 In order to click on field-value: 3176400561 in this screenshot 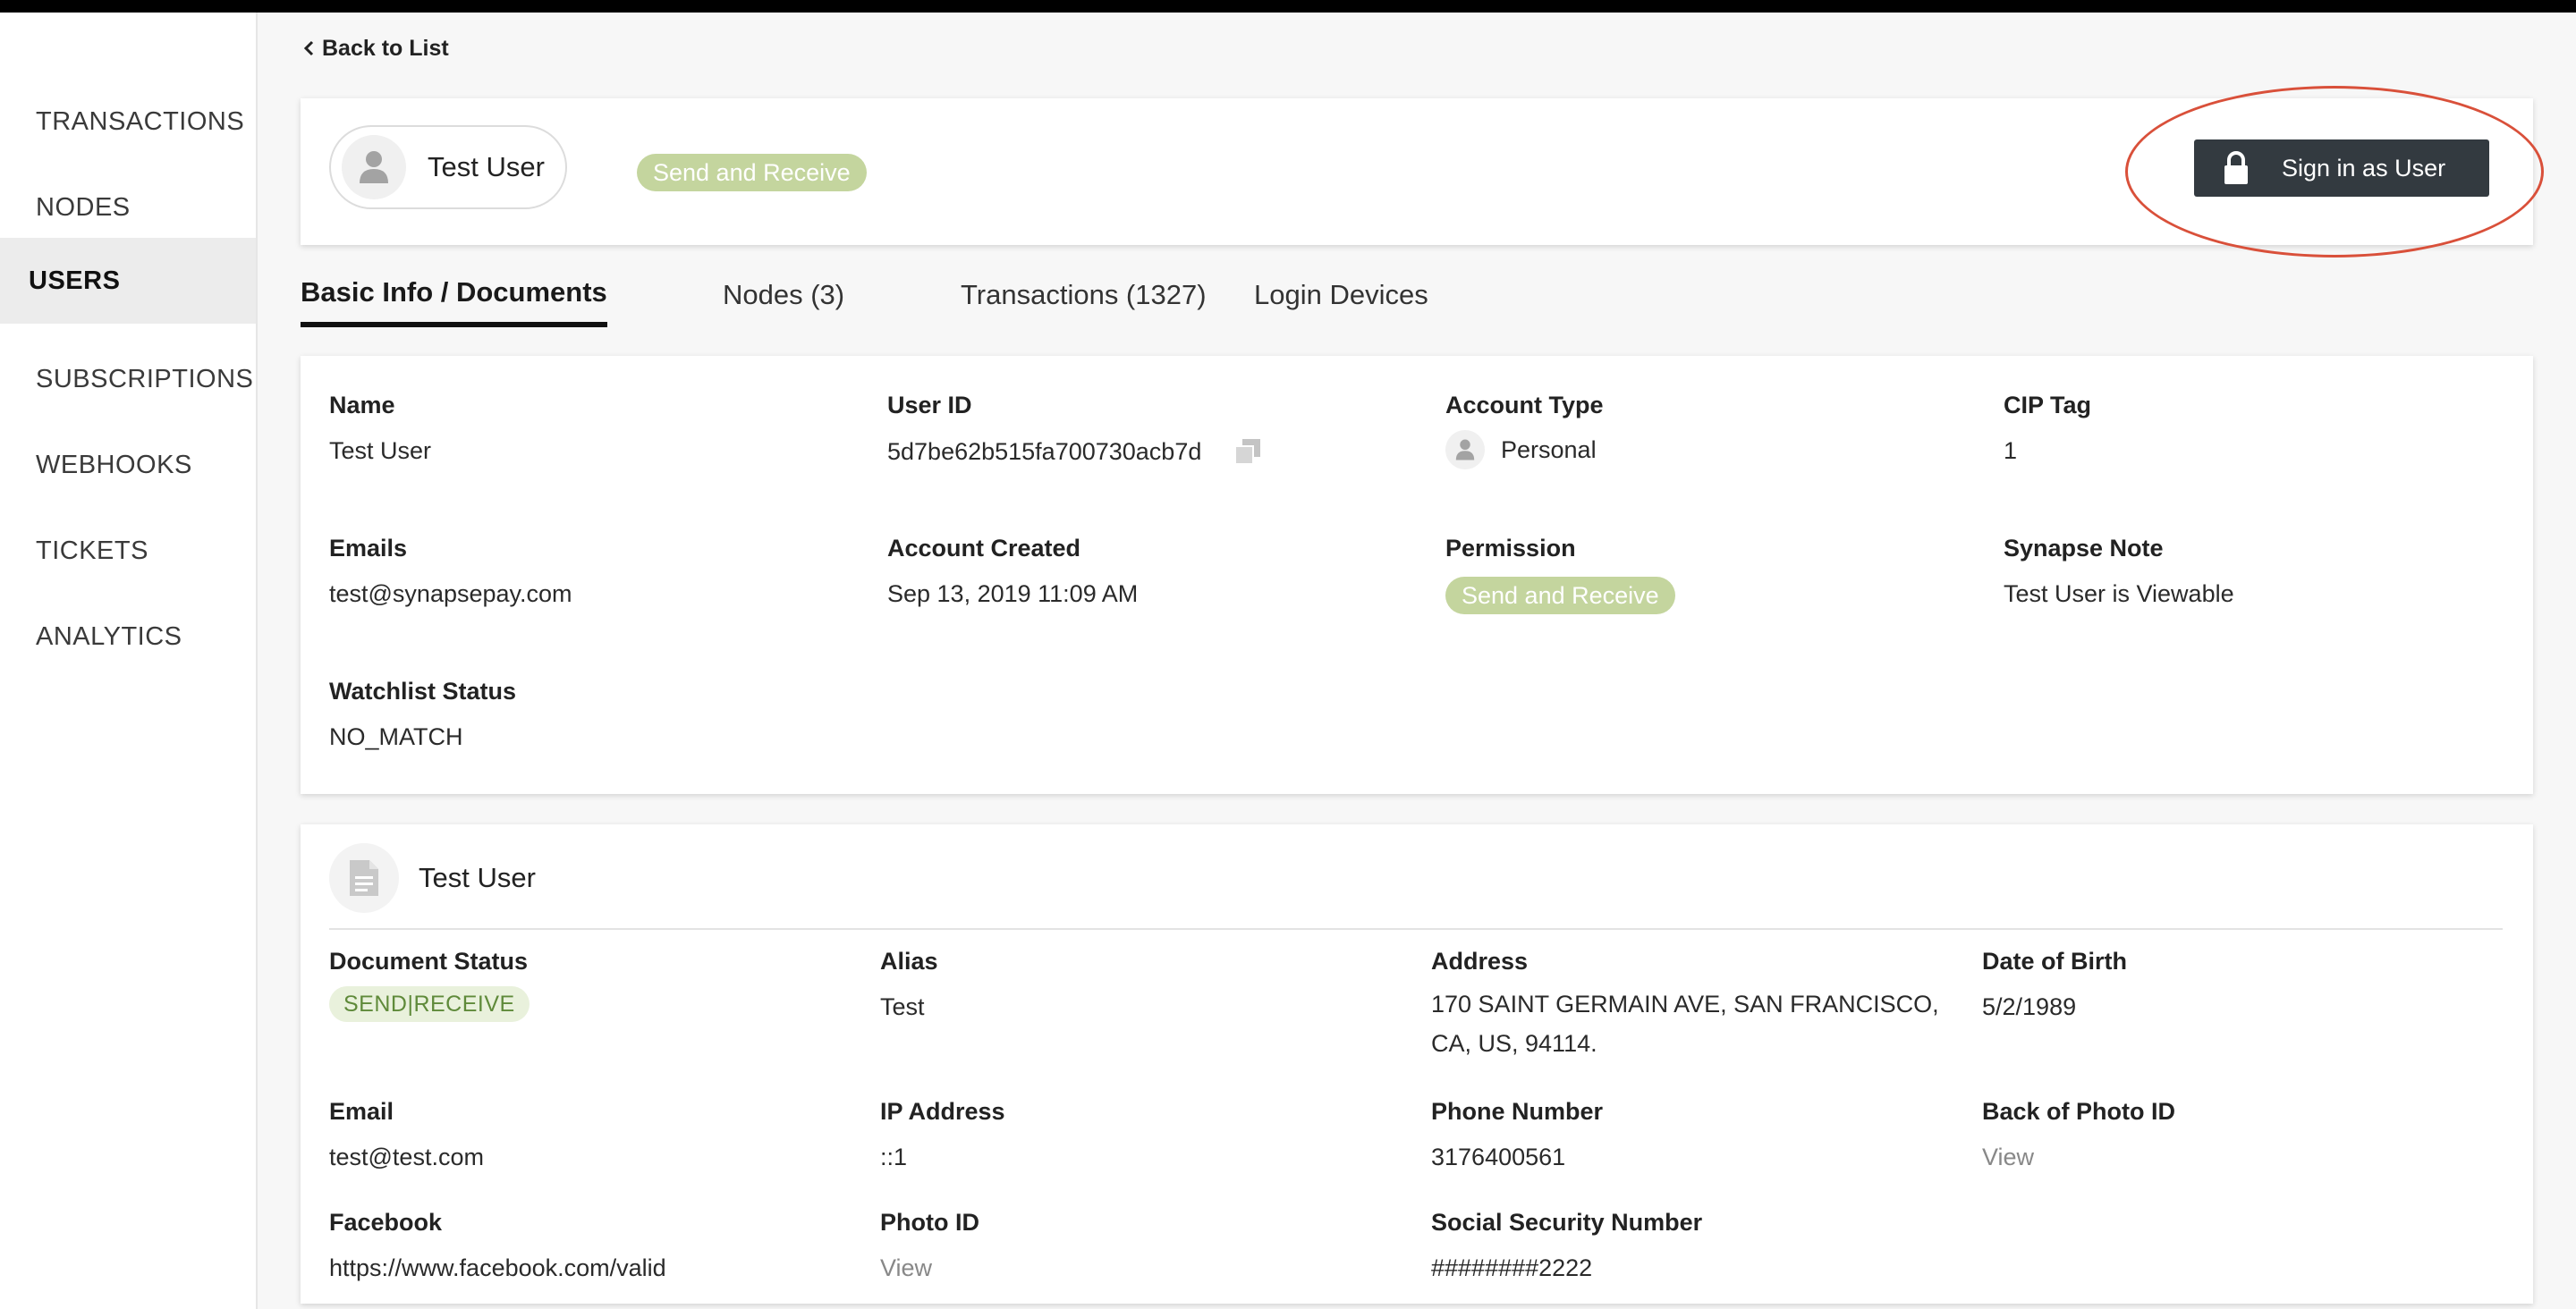, I will do `click(1498, 1157)`.